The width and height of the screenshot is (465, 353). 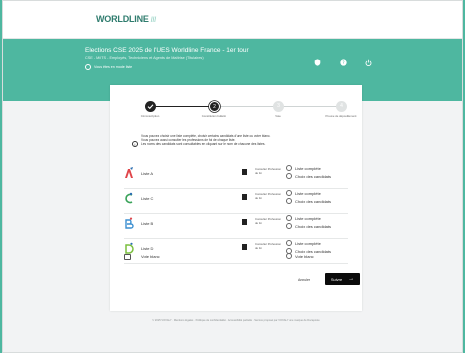 I want to click on step-2-label: Constitution bulletin, so click(x=214, y=116).